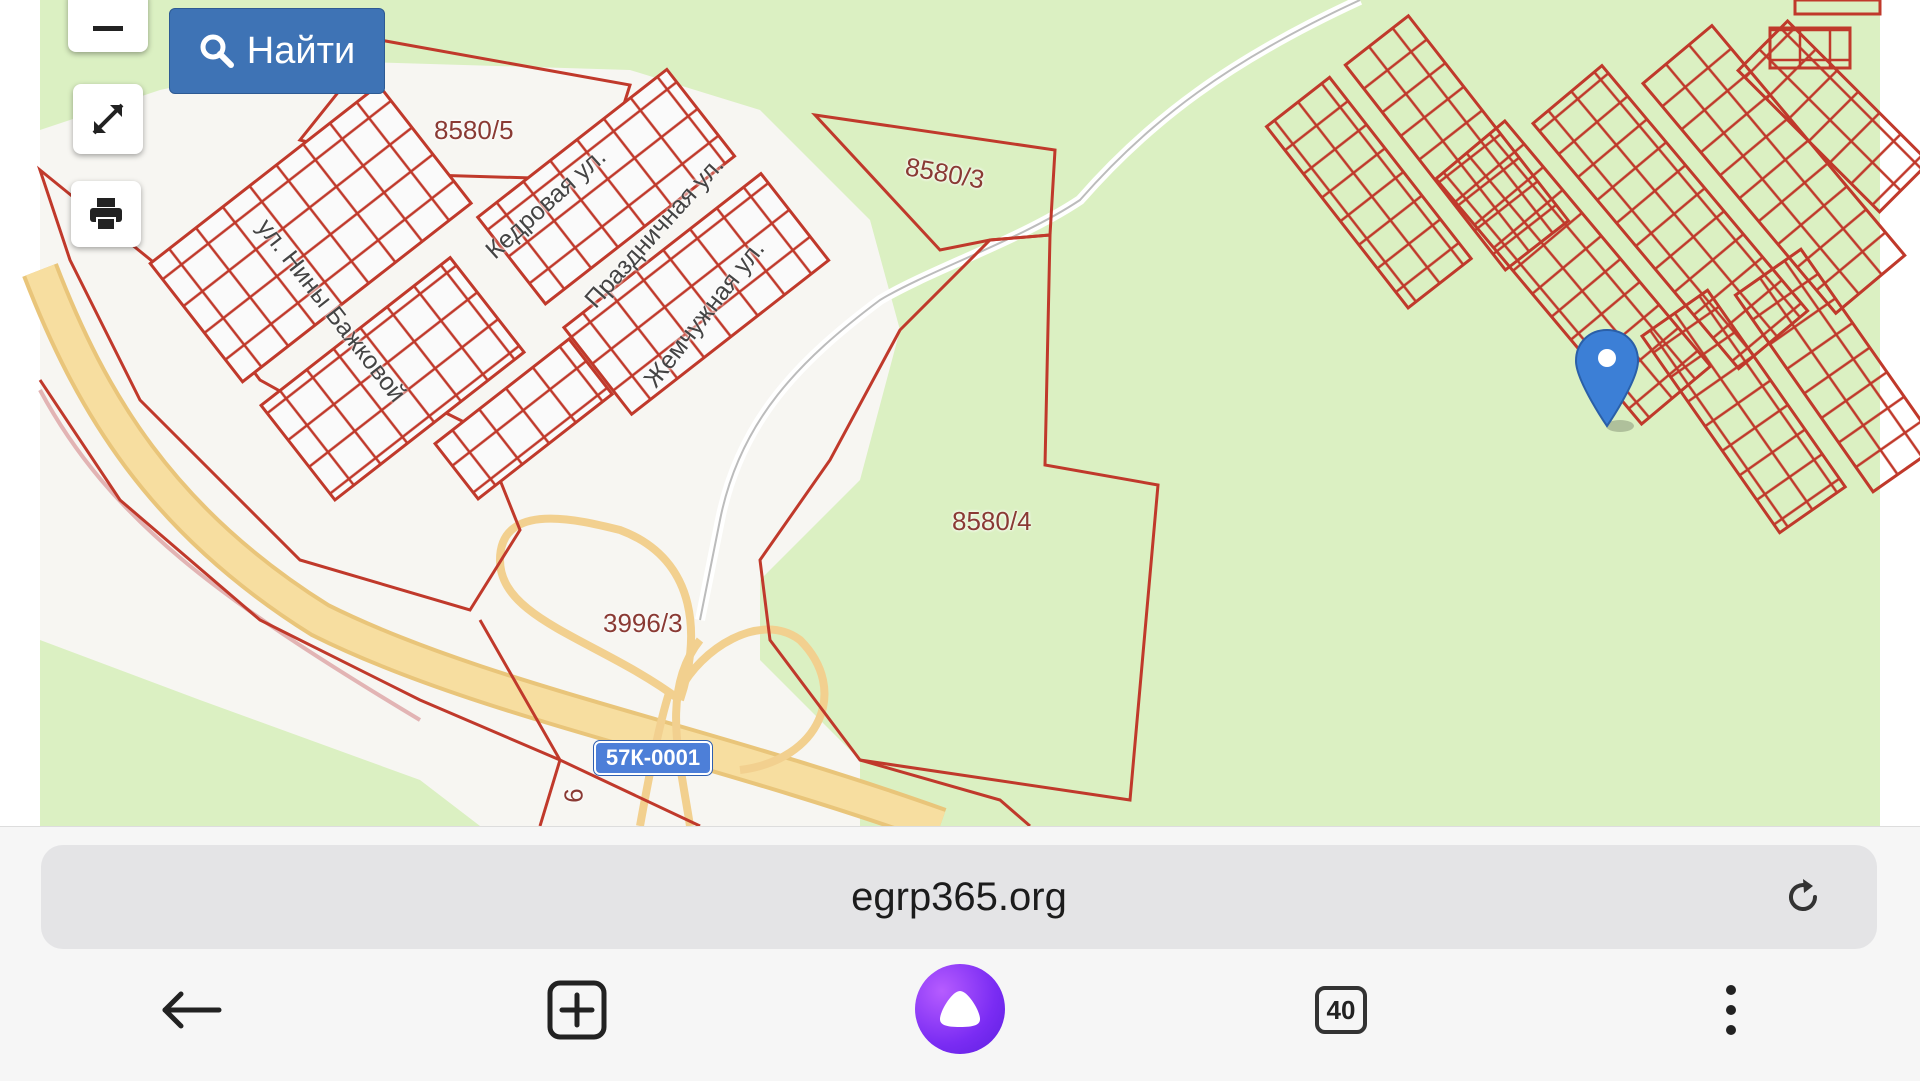  I want to click on back-arrow-icon, so click(192, 1010).